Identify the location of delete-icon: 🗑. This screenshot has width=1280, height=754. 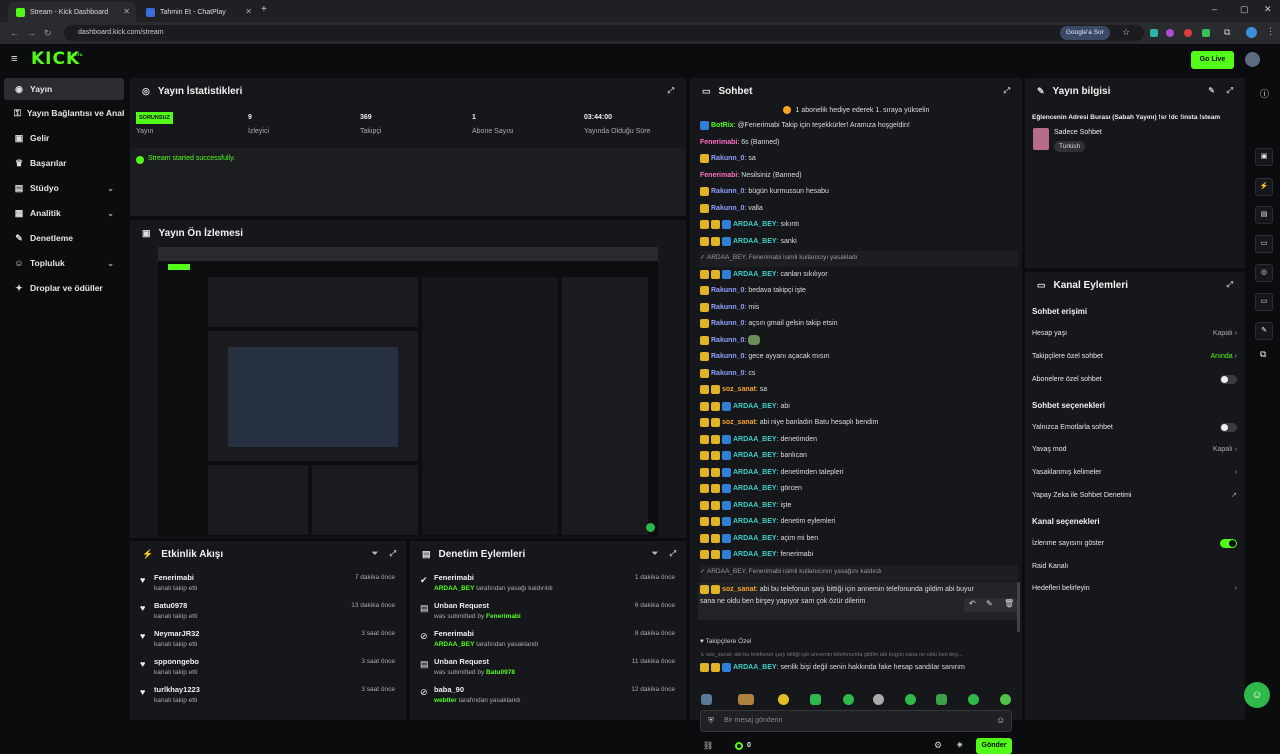
(1009, 603).